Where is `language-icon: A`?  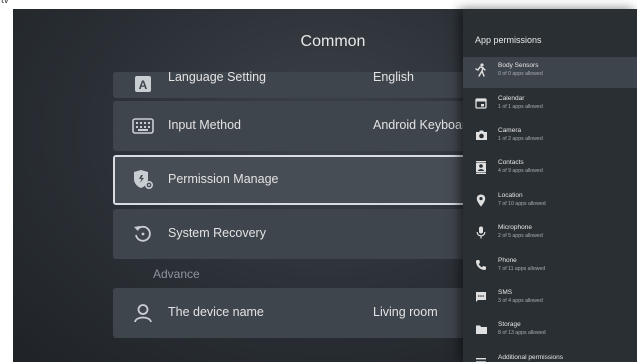
language-icon: A is located at coordinates (143, 84).